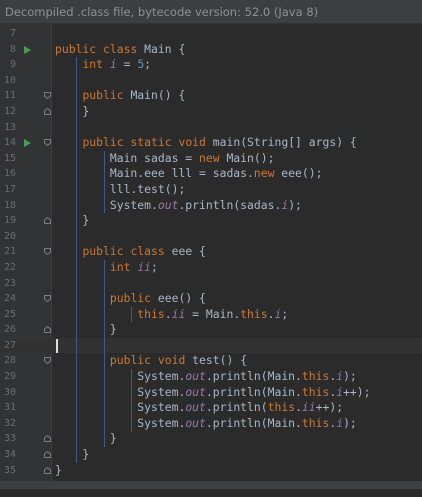  I want to click on code-line: 30 System.out.println(Main.this.i++);, so click(211, 393).